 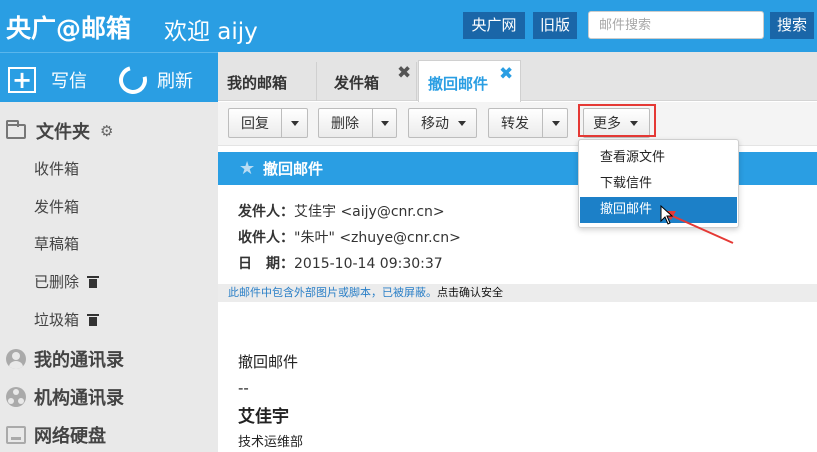 I want to click on more-dropdown-menu: 查看源文件 下载信件 撤回邮件, so click(x=658, y=183).